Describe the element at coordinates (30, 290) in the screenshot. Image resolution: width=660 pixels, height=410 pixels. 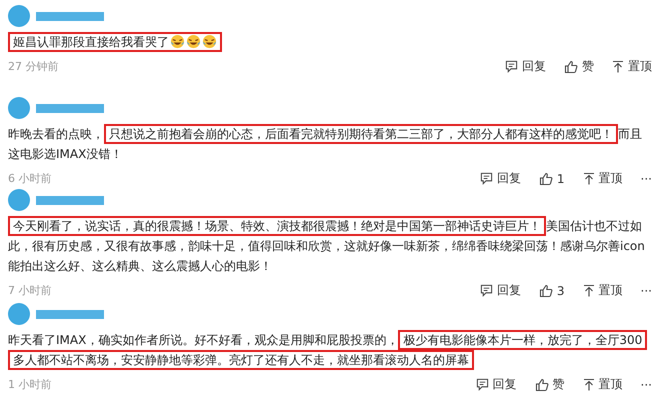
I see `comment-time: 7 小时前` at that location.